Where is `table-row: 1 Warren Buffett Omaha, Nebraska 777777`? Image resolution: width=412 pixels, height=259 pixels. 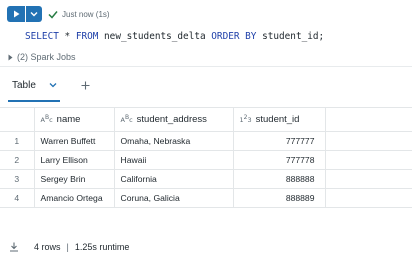
table-row: 1 Warren Buffett Omaha, Nebraska 777777 is located at coordinates (206, 141).